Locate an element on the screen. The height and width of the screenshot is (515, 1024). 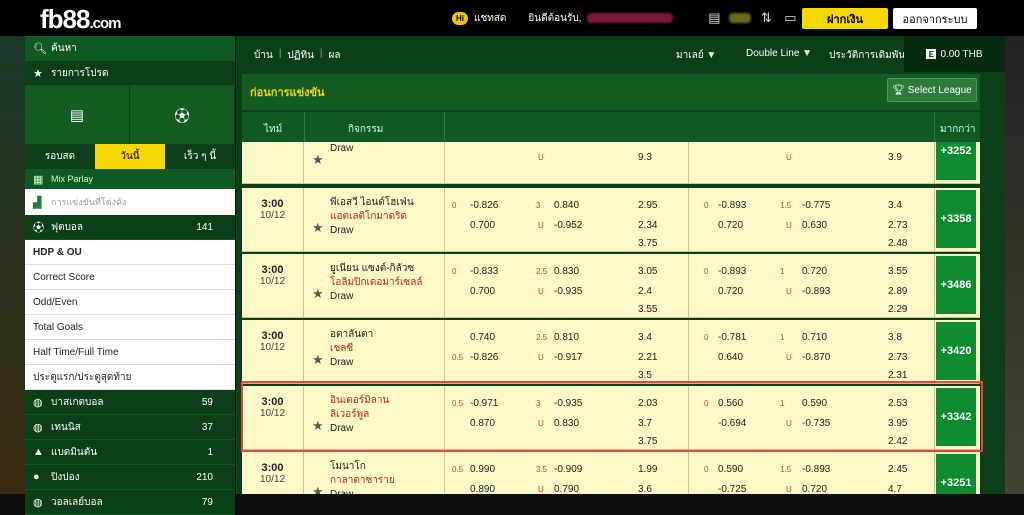
odds-hdp-home: -0.826 is located at coordinates (484, 205).